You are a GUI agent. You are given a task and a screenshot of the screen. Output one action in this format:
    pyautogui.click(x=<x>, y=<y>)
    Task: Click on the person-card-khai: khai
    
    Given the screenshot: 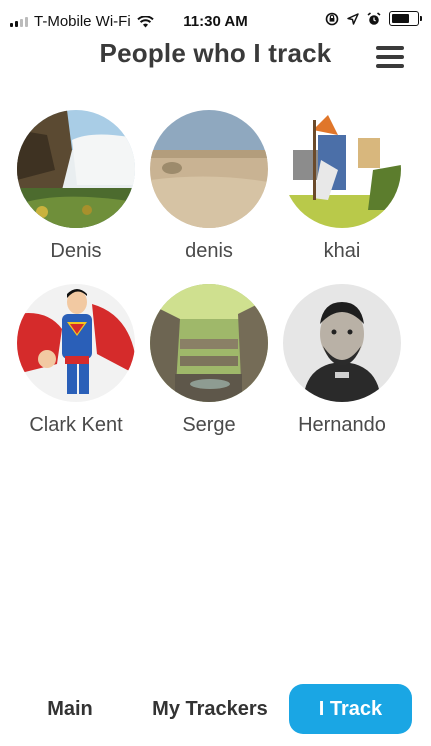 What is the action you would take?
    pyautogui.click(x=342, y=186)
    